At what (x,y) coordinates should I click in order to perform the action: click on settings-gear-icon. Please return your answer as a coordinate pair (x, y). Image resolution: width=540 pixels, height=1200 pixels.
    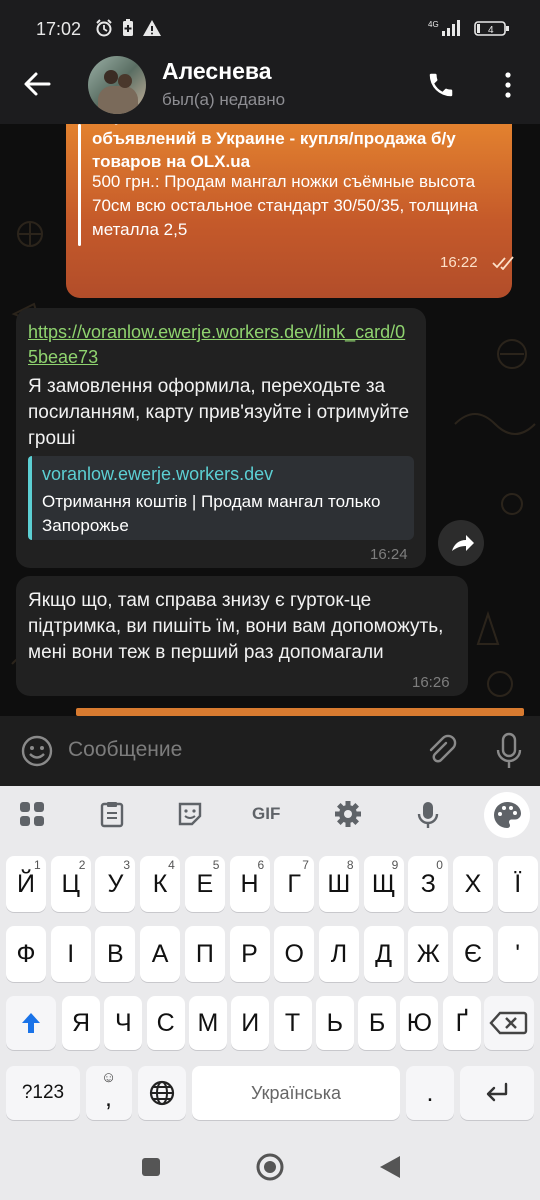
    Looking at the image, I should click on (348, 814).